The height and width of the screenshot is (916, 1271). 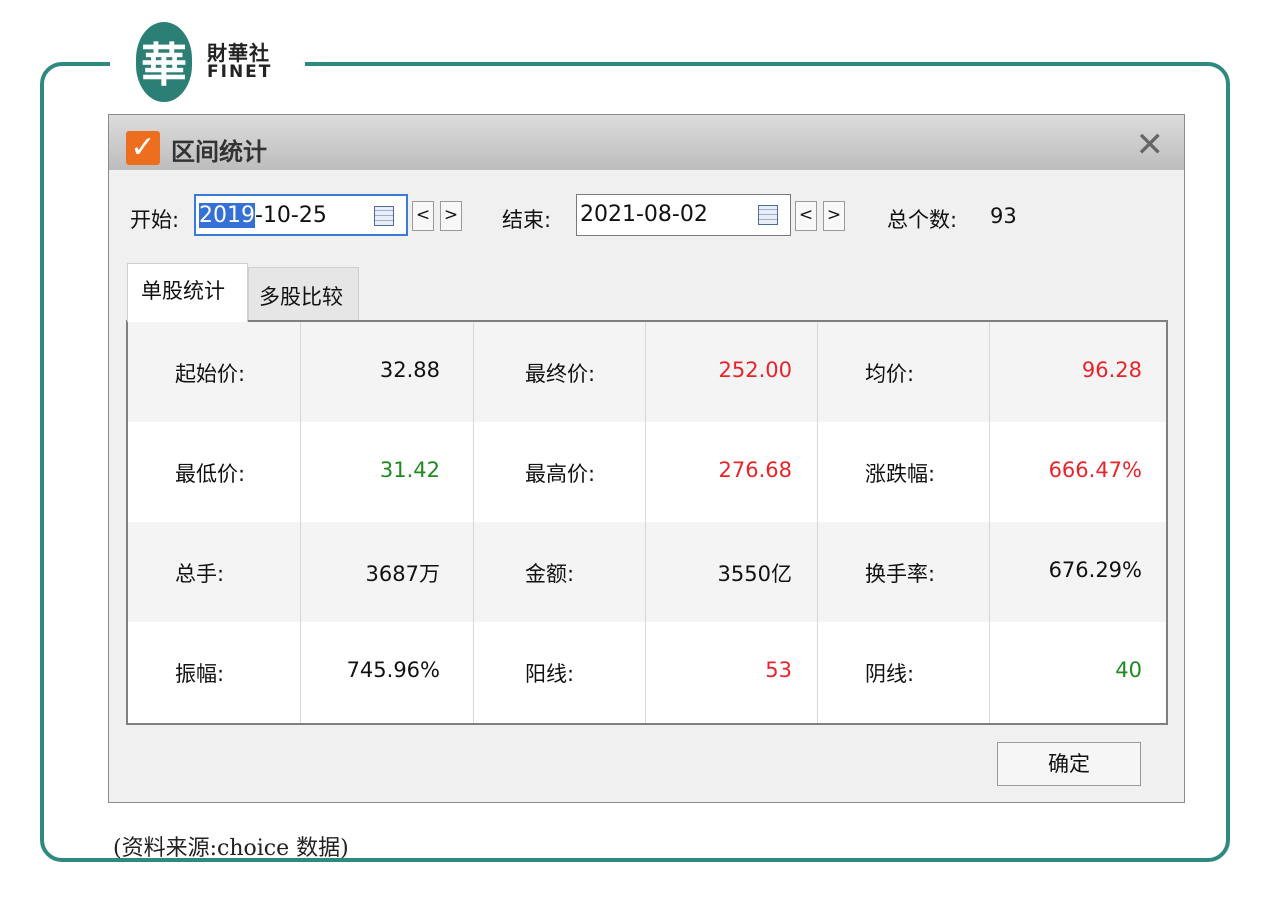 I want to click on label-change-pct: 涨跌幅:, so click(x=900, y=474).